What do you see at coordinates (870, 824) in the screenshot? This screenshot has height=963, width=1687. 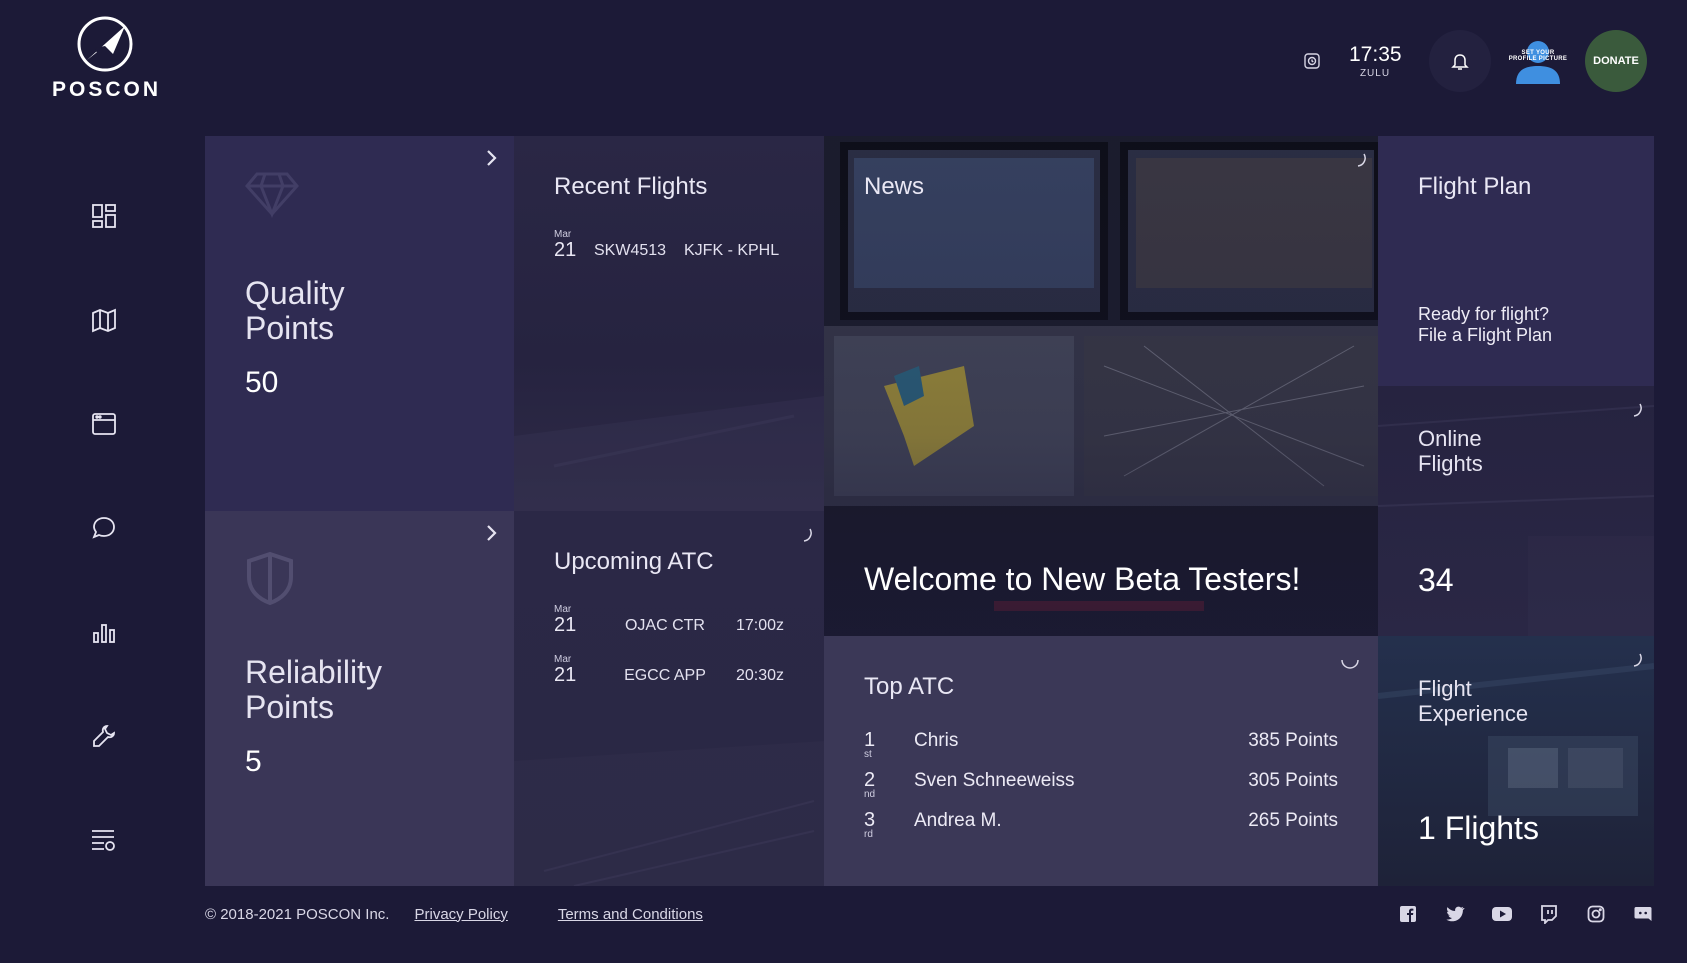 I see `leaderboard-rank: 3 rd` at bounding box center [870, 824].